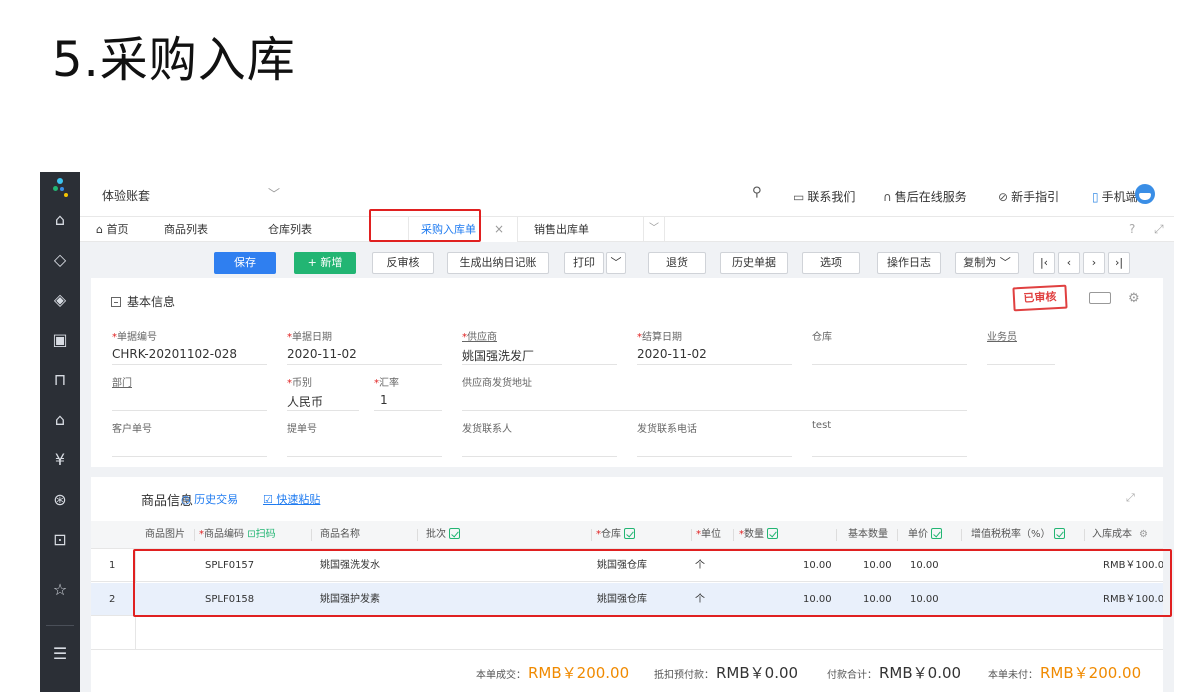  I want to click on dept-field: 部门, so click(189, 392).